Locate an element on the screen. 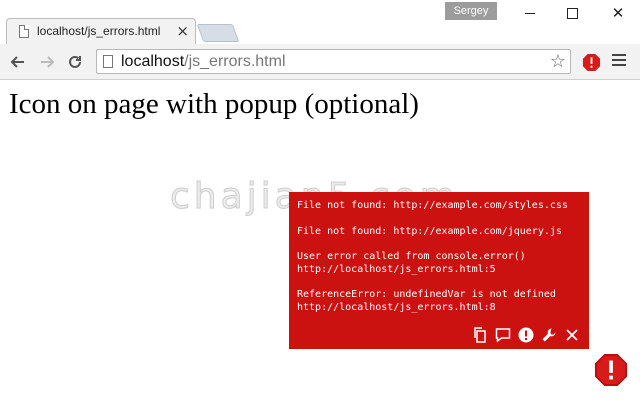  close-icon is located at coordinates (572, 335).